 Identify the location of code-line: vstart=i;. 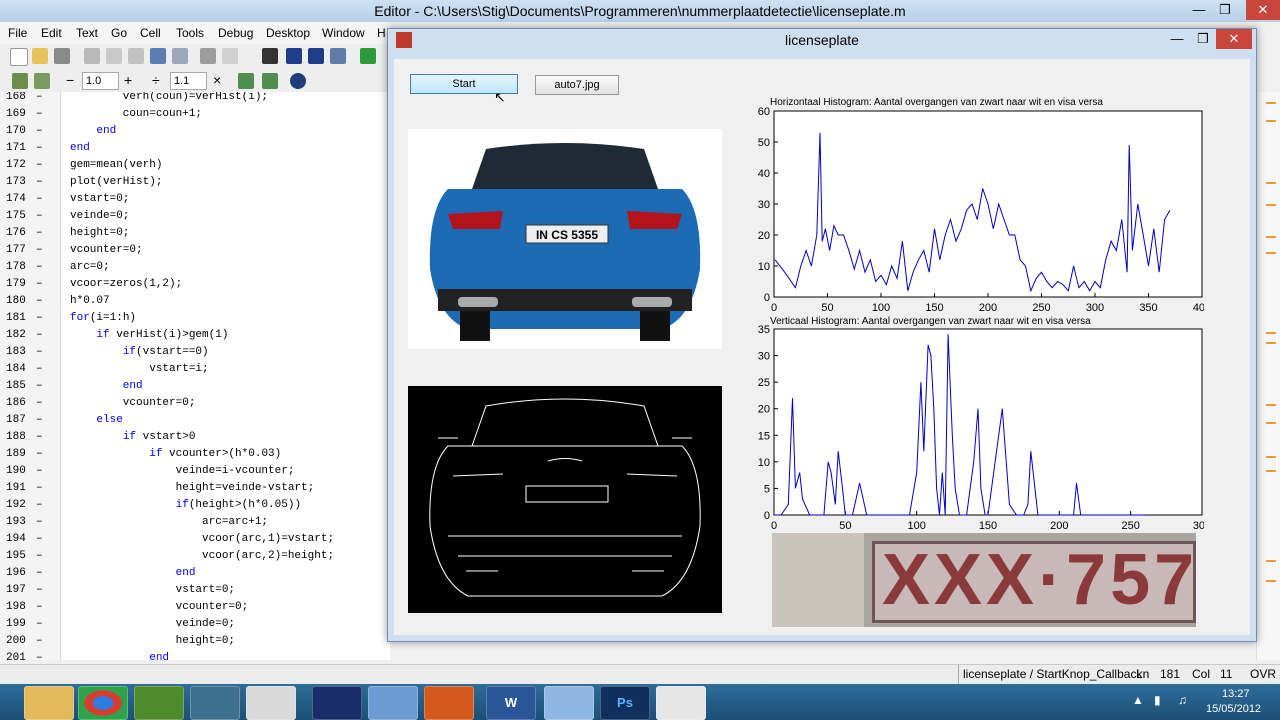
(139, 369).